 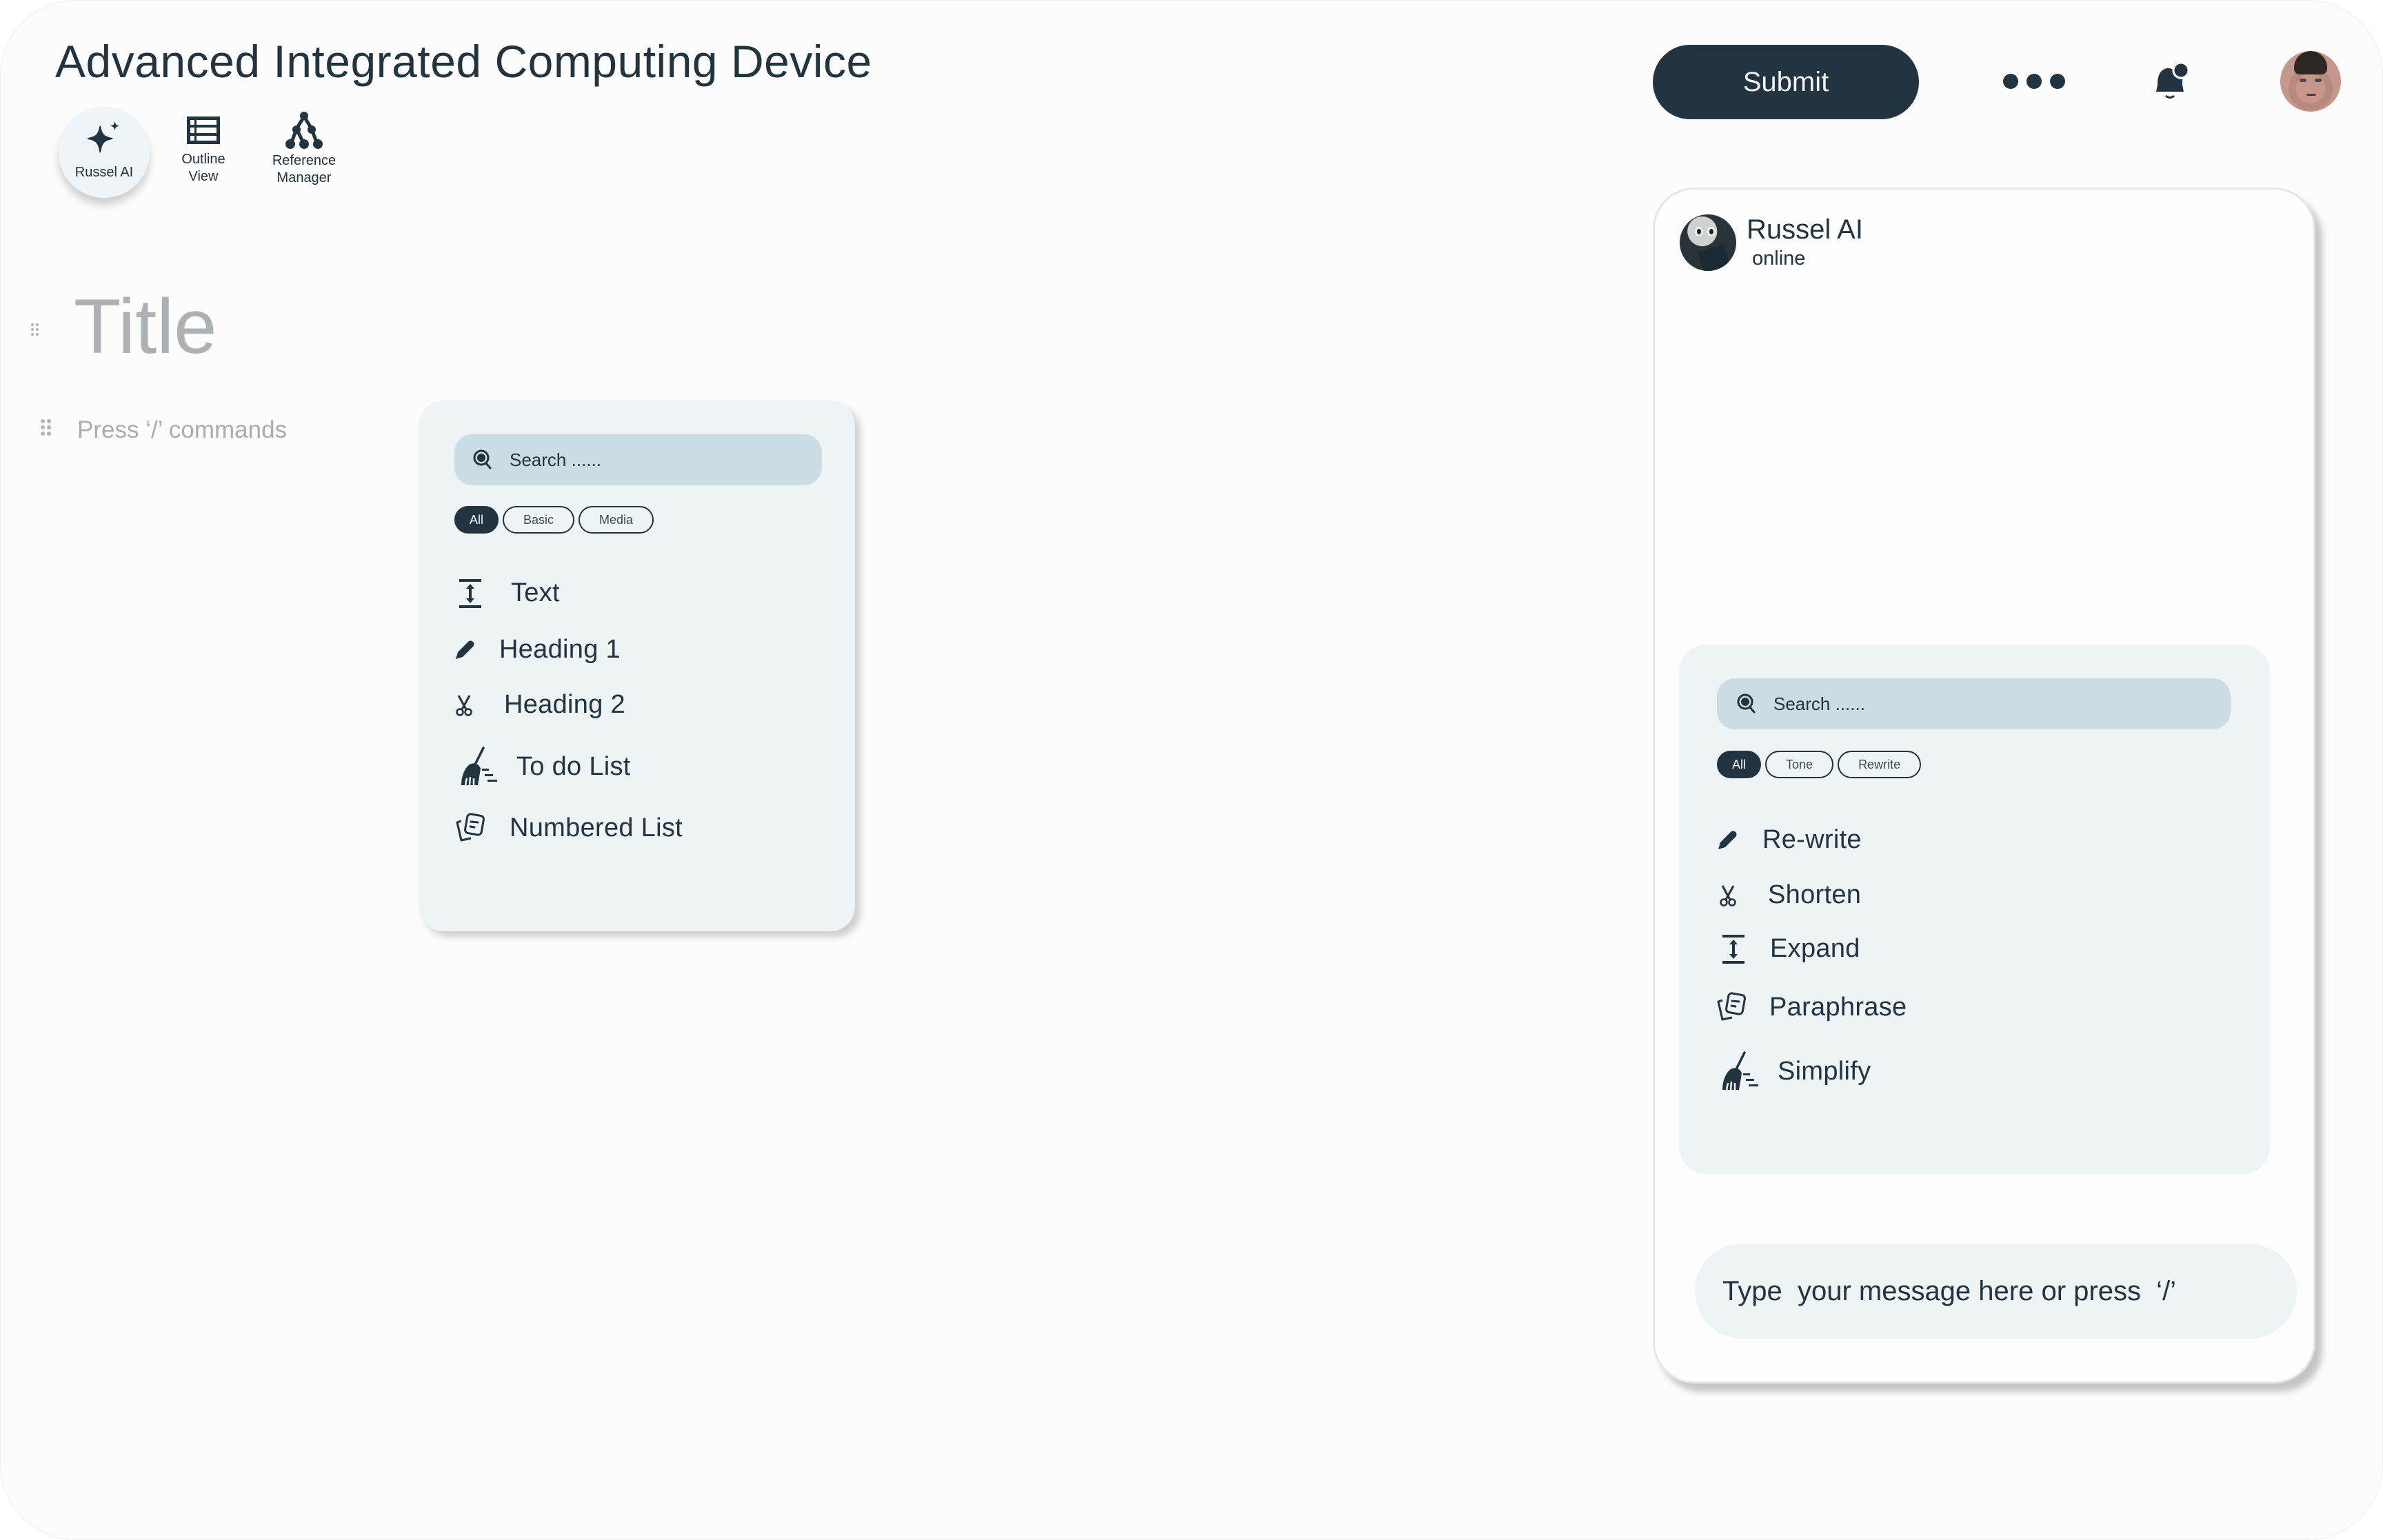 I want to click on menu-item-label: Heading 1, so click(x=560, y=650).